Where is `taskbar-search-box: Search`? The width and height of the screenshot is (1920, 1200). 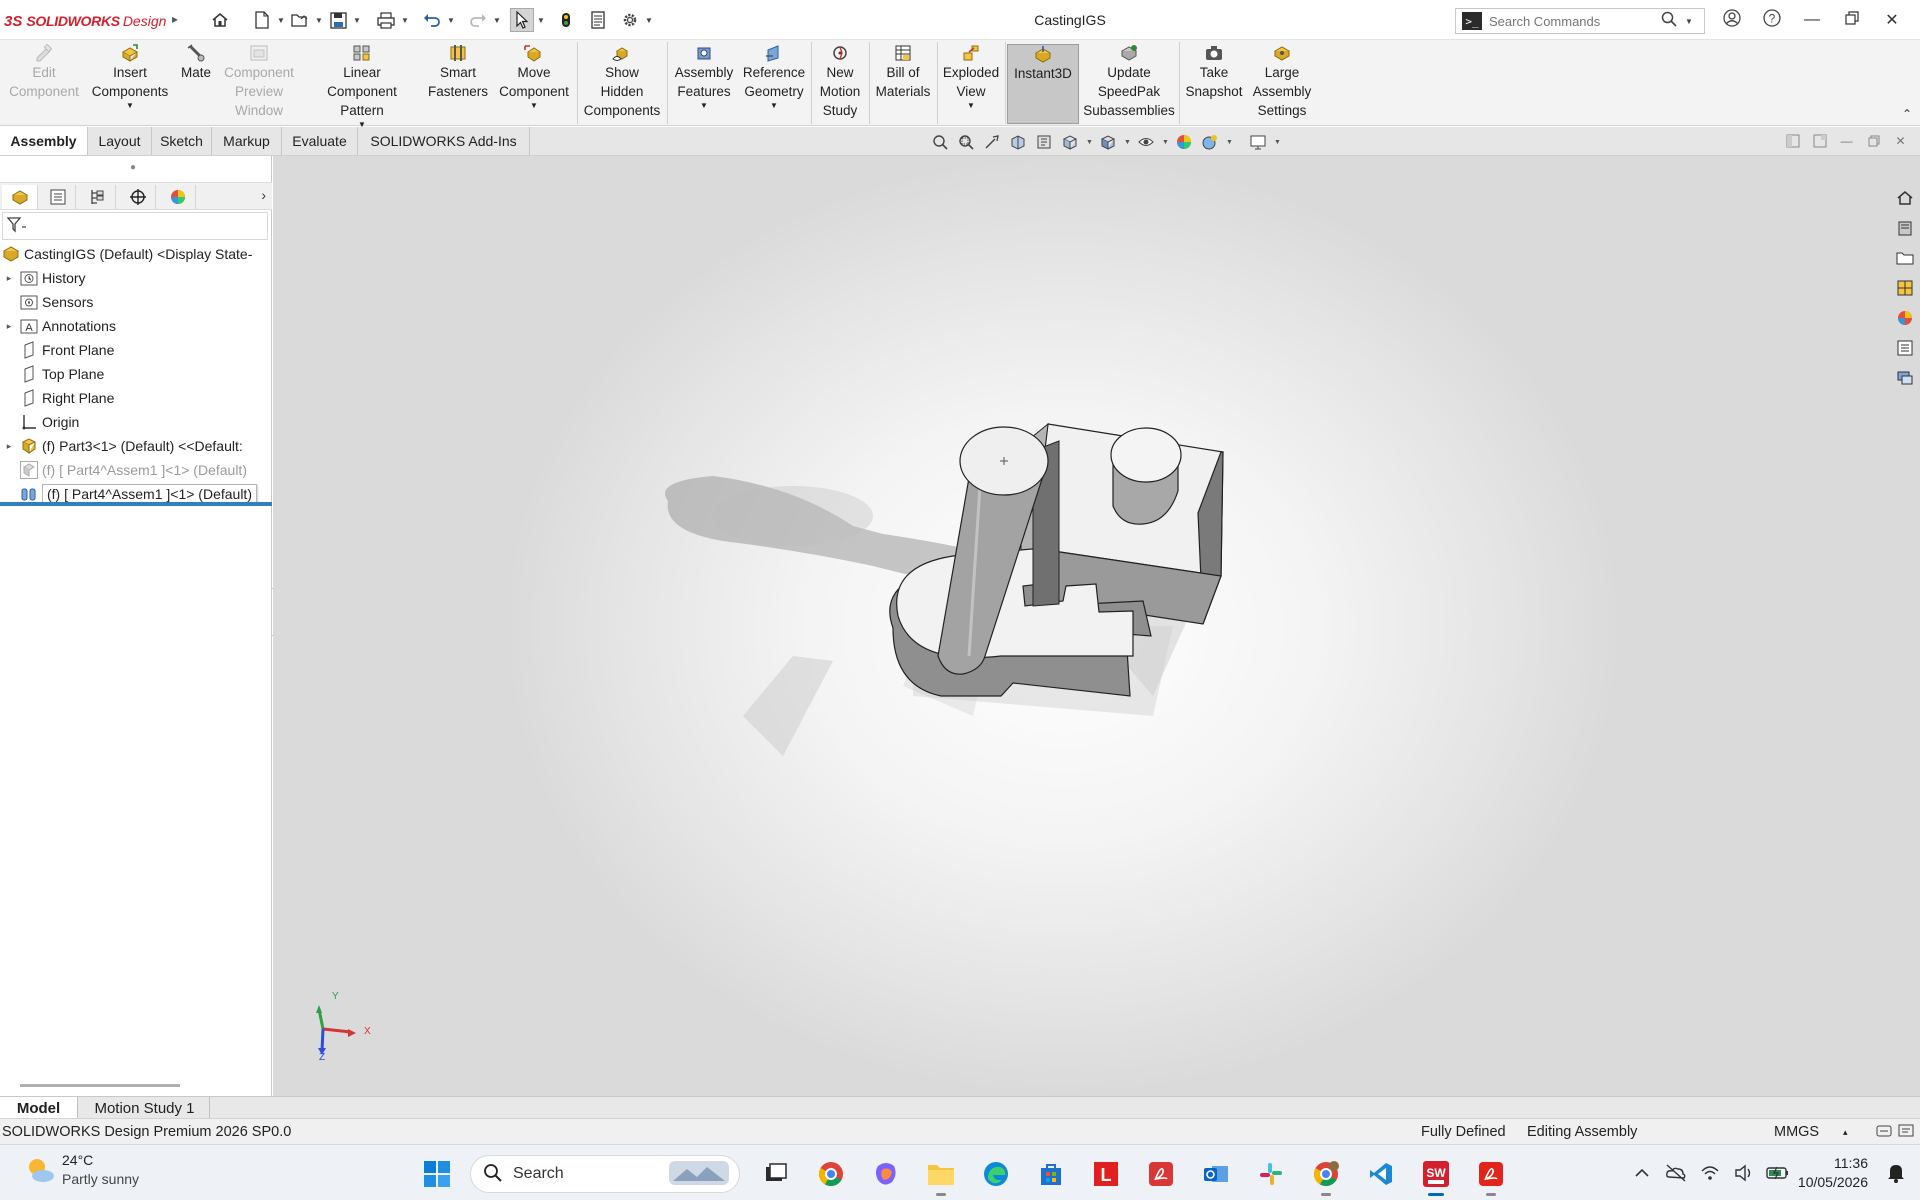 taskbar-search-box: Search is located at coordinates (605, 1174).